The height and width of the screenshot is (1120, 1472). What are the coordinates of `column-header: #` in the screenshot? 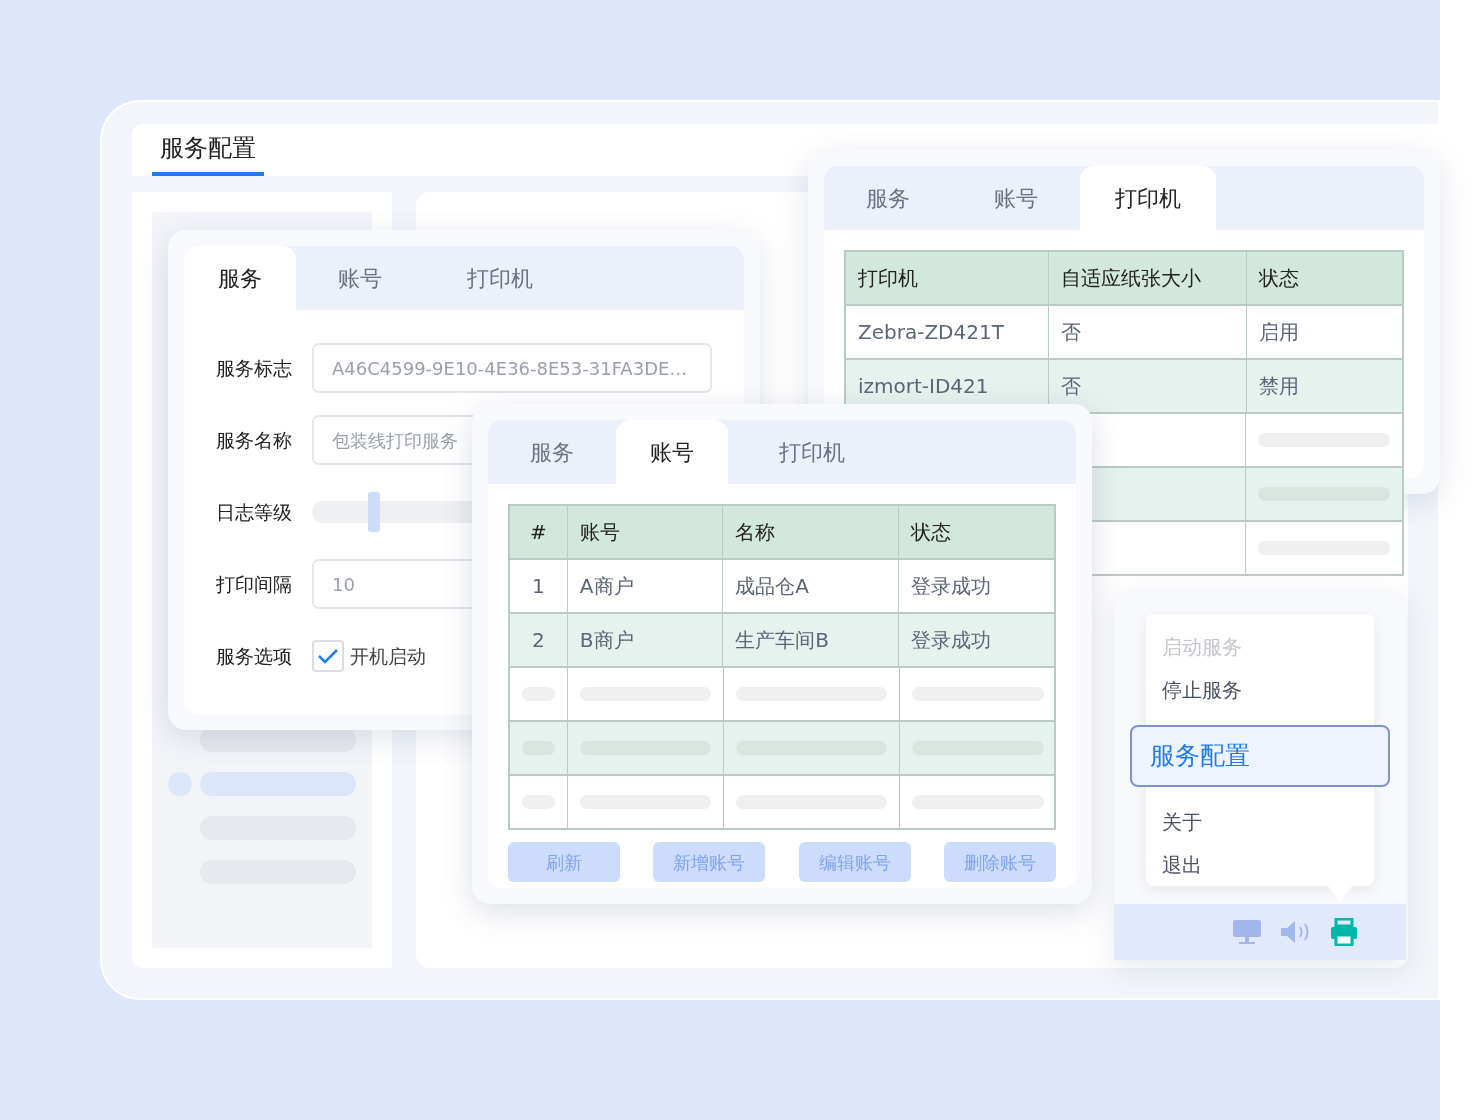 It's located at (539, 532).